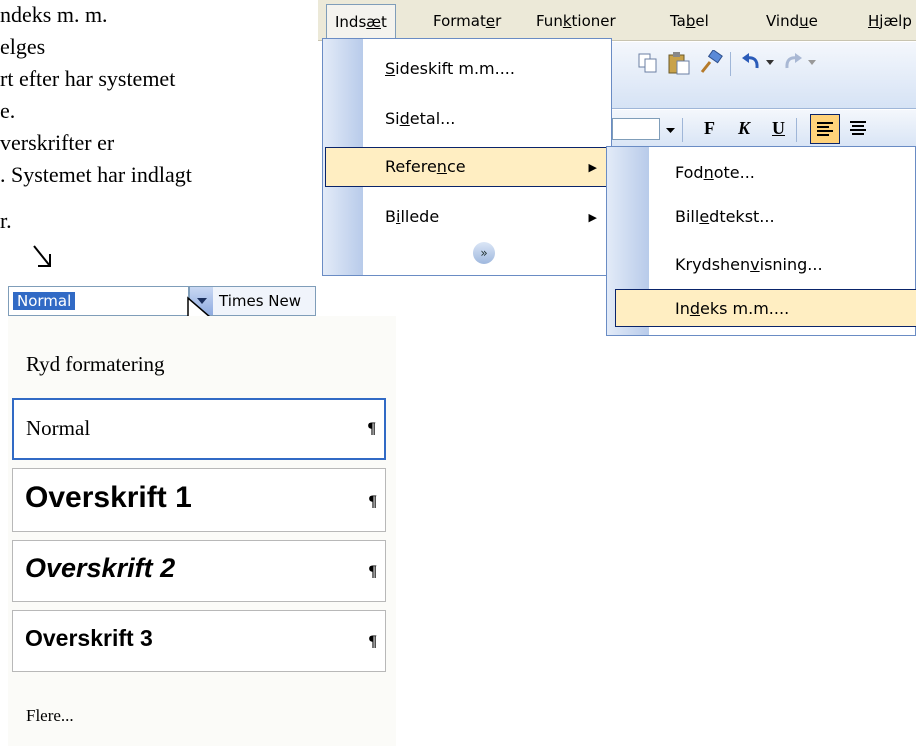 This screenshot has width=916, height=746. Describe the element at coordinates (42, 256) in the screenshot. I see `down-arrow-icon` at that location.